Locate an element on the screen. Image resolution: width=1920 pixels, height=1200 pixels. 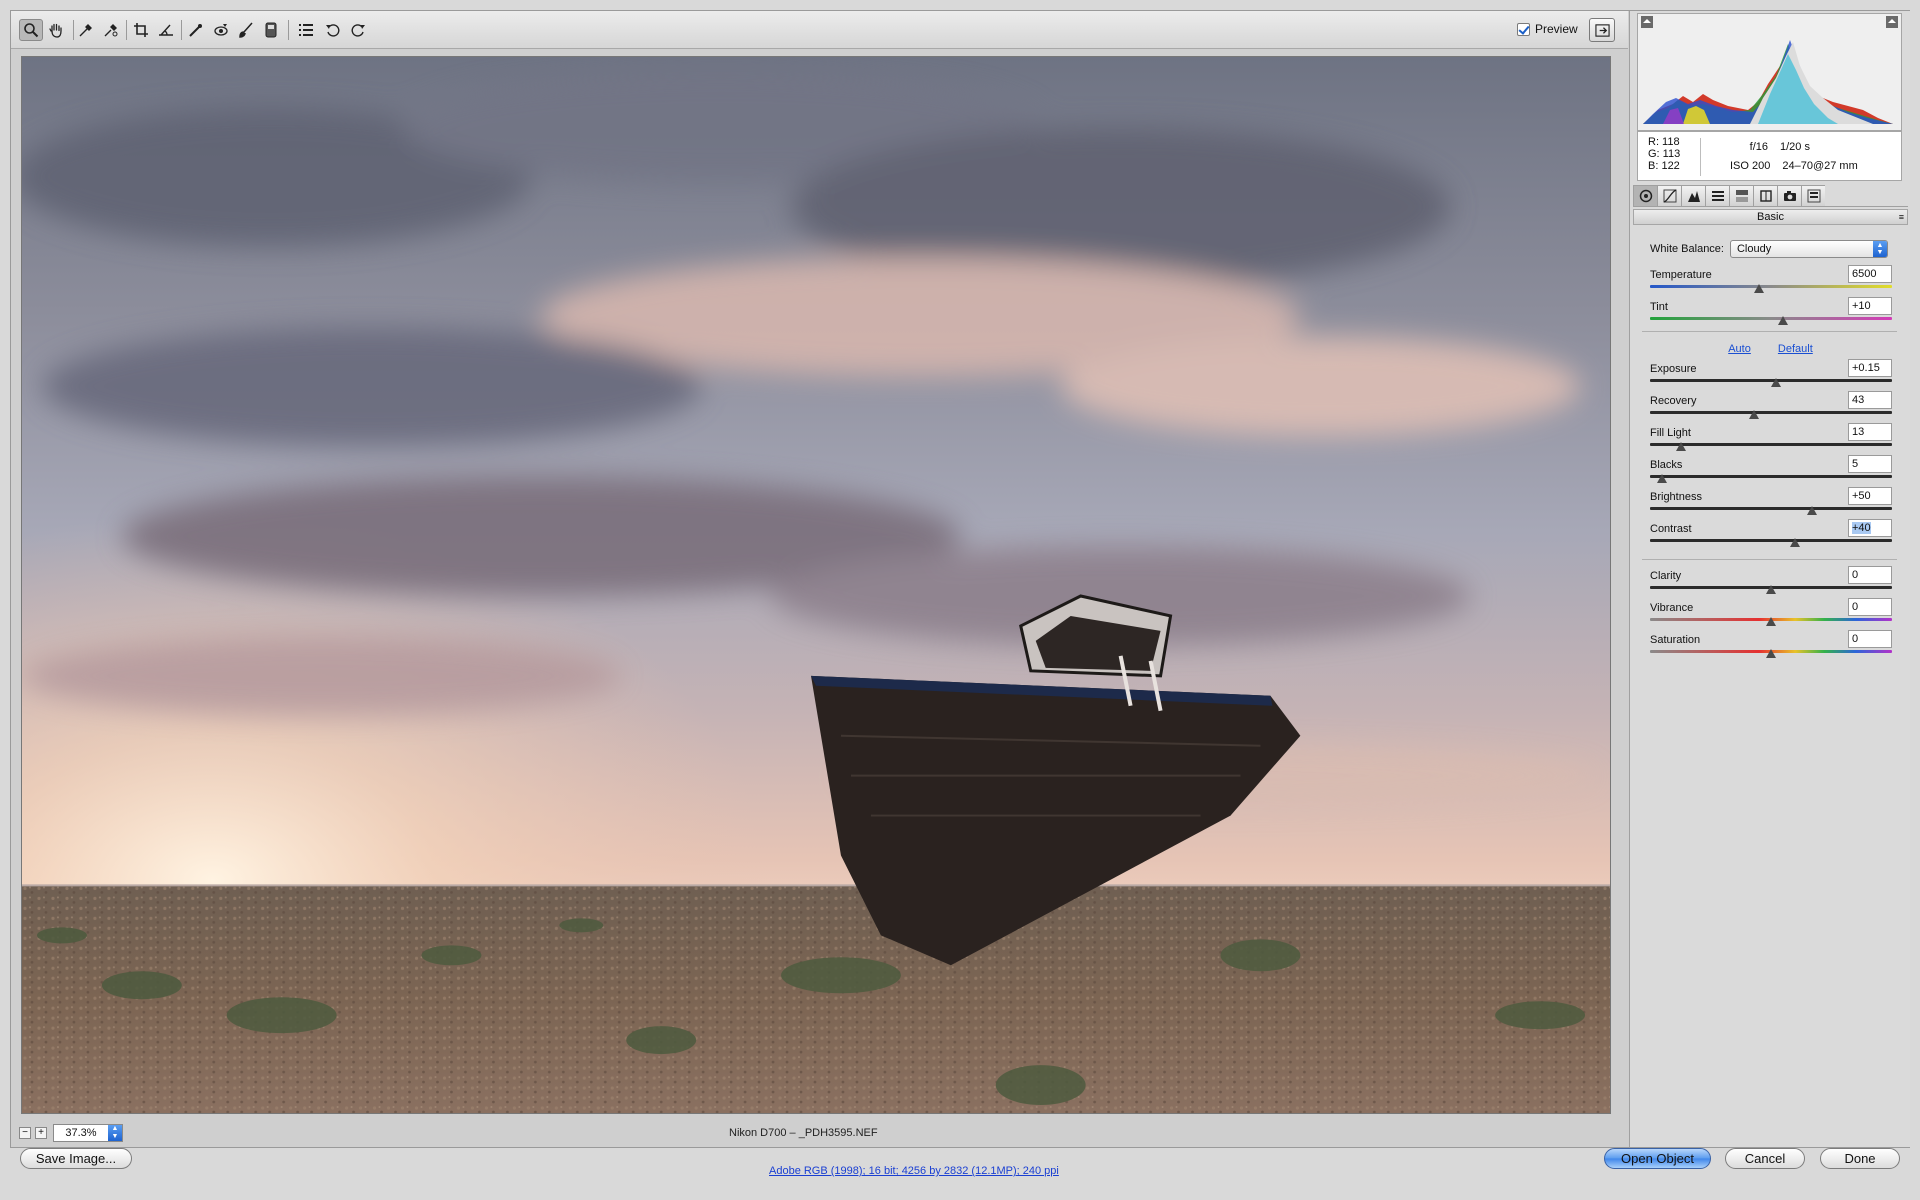
tint-value-field: +10 is located at coordinates (1870, 306).